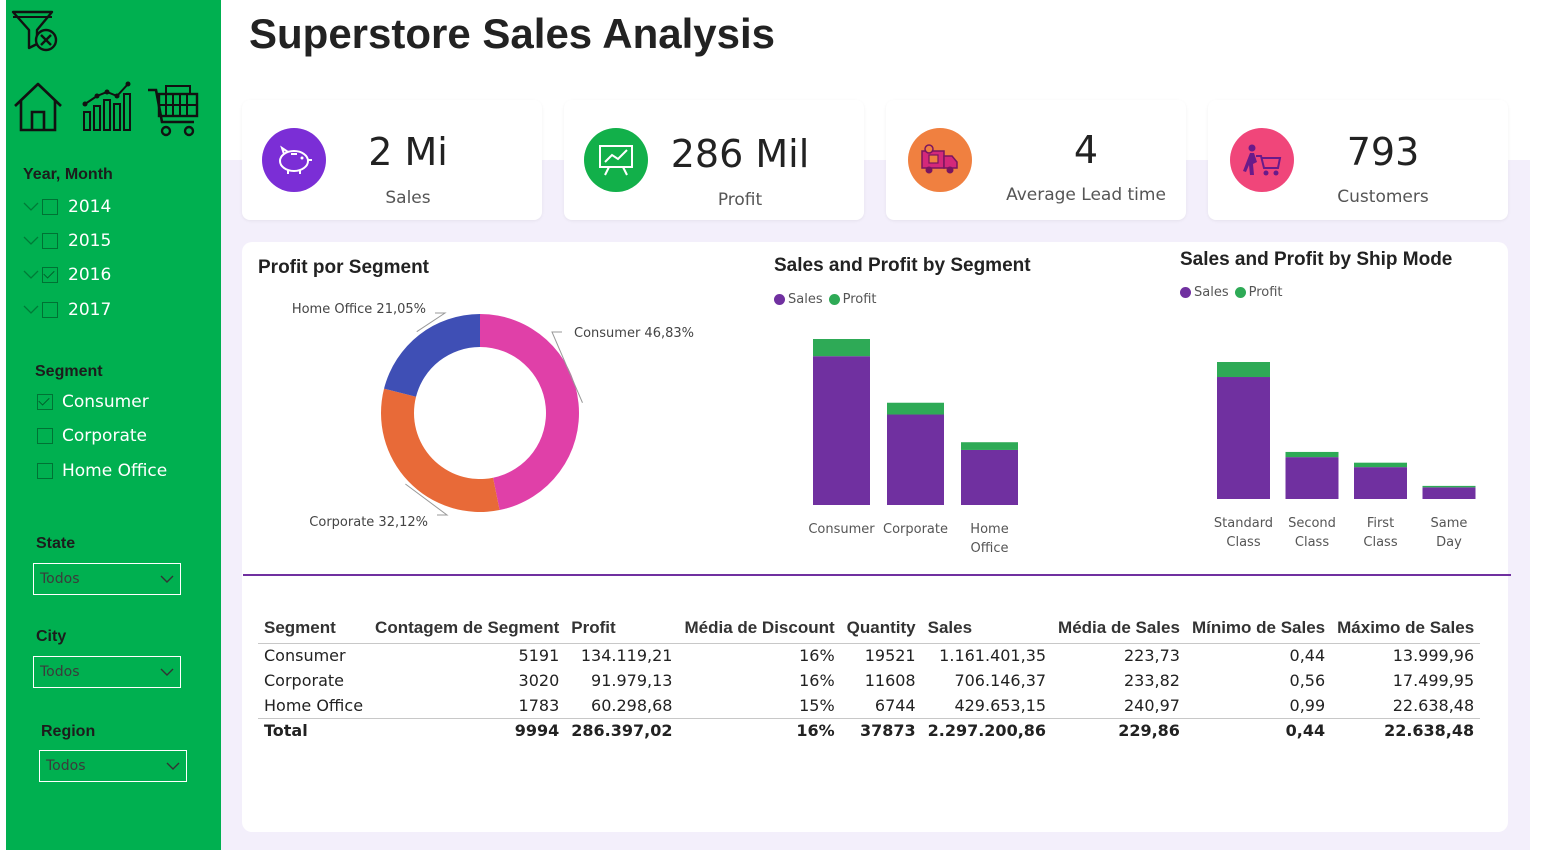 This screenshot has width=1547, height=850. What do you see at coordinates (622, 731) in the screenshot?
I see `table-total-cell: 286.397,02` at bounding box center [622, 731].